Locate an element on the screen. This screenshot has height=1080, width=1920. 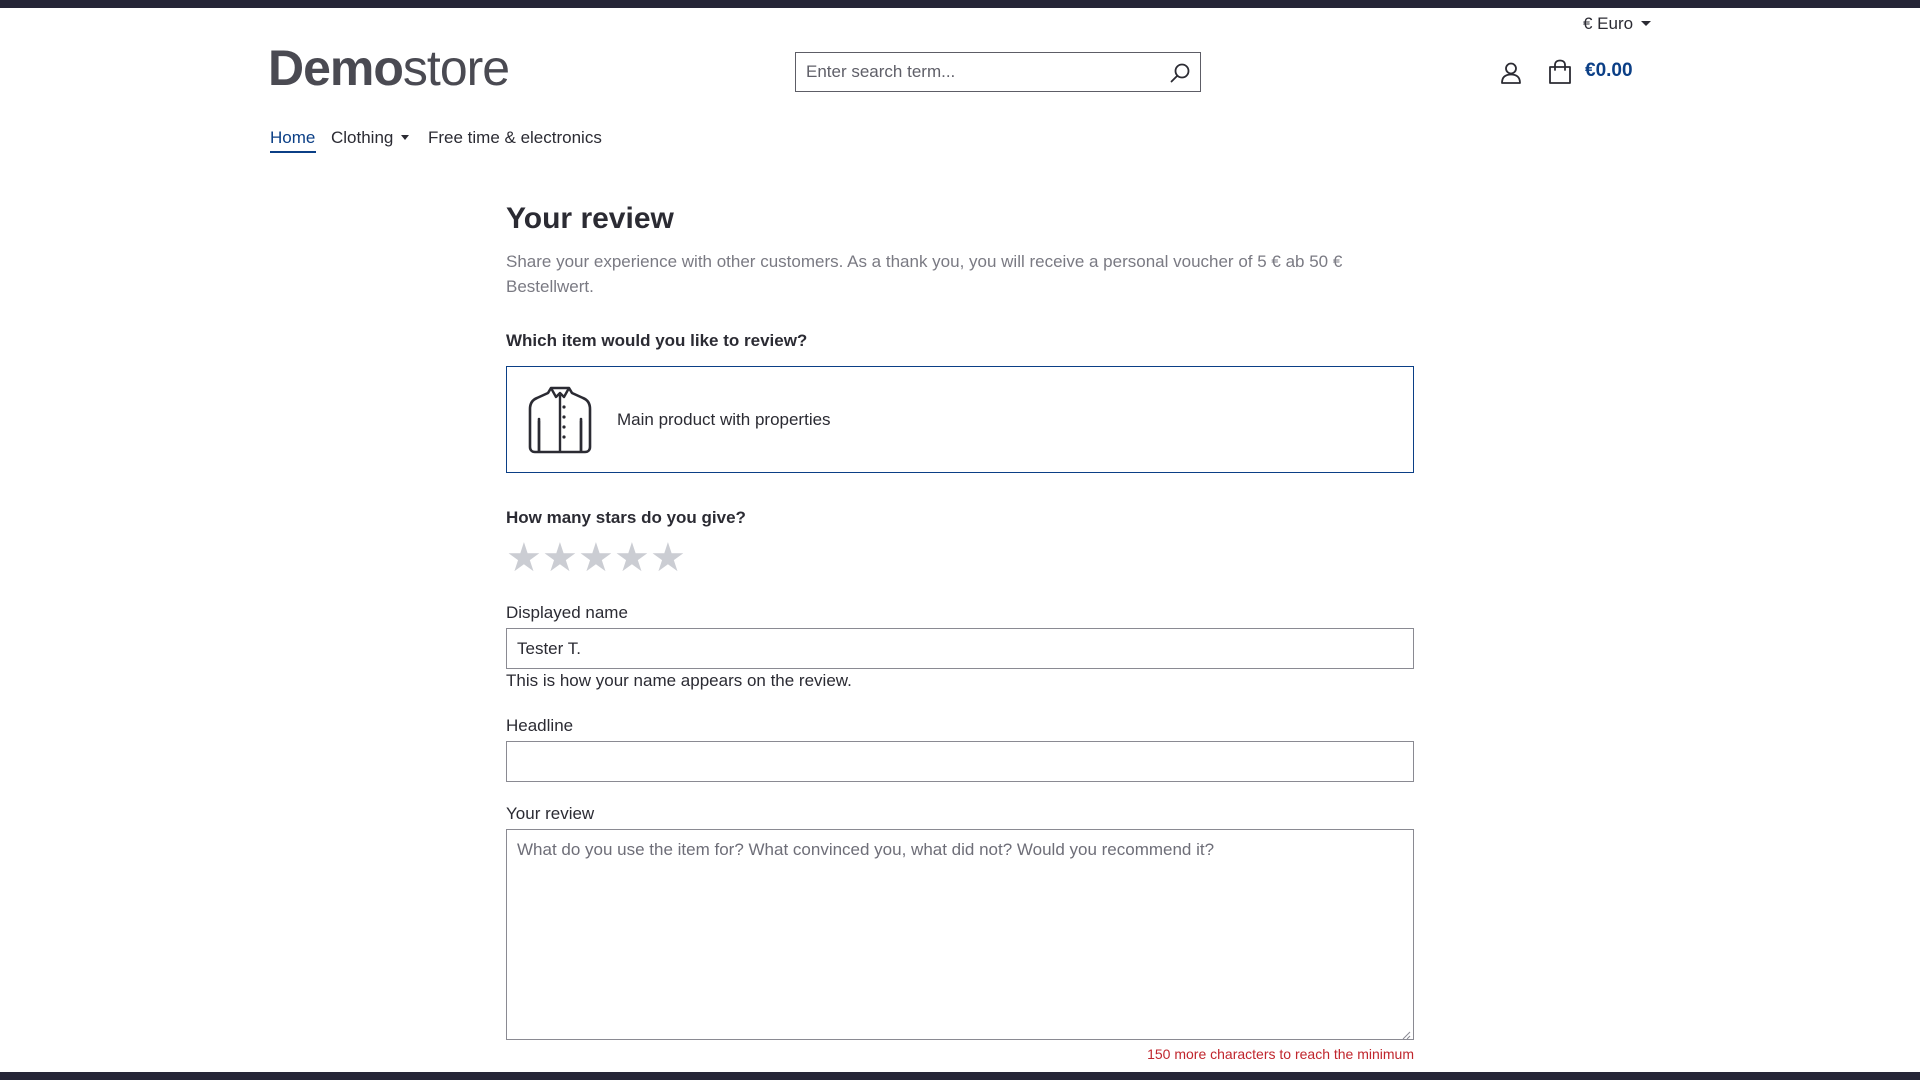
stars-question-label: How many stars do you give? is located at coordinates (626, 517).